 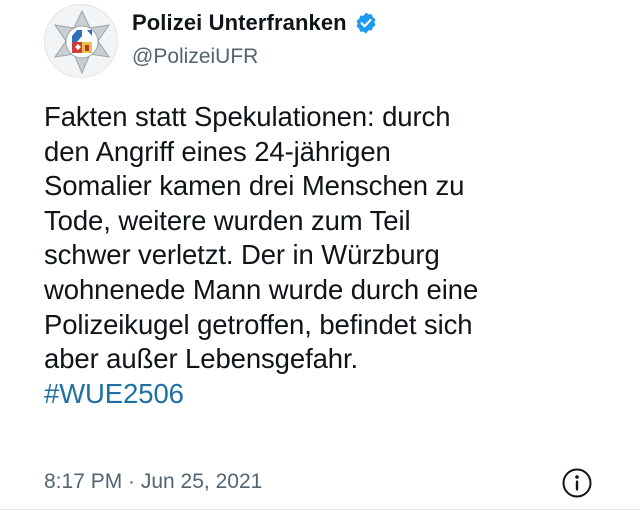 I want to click on tweet-text-line: Polizeikugel getroffen, befindet sich, so click(x=258, y=324).